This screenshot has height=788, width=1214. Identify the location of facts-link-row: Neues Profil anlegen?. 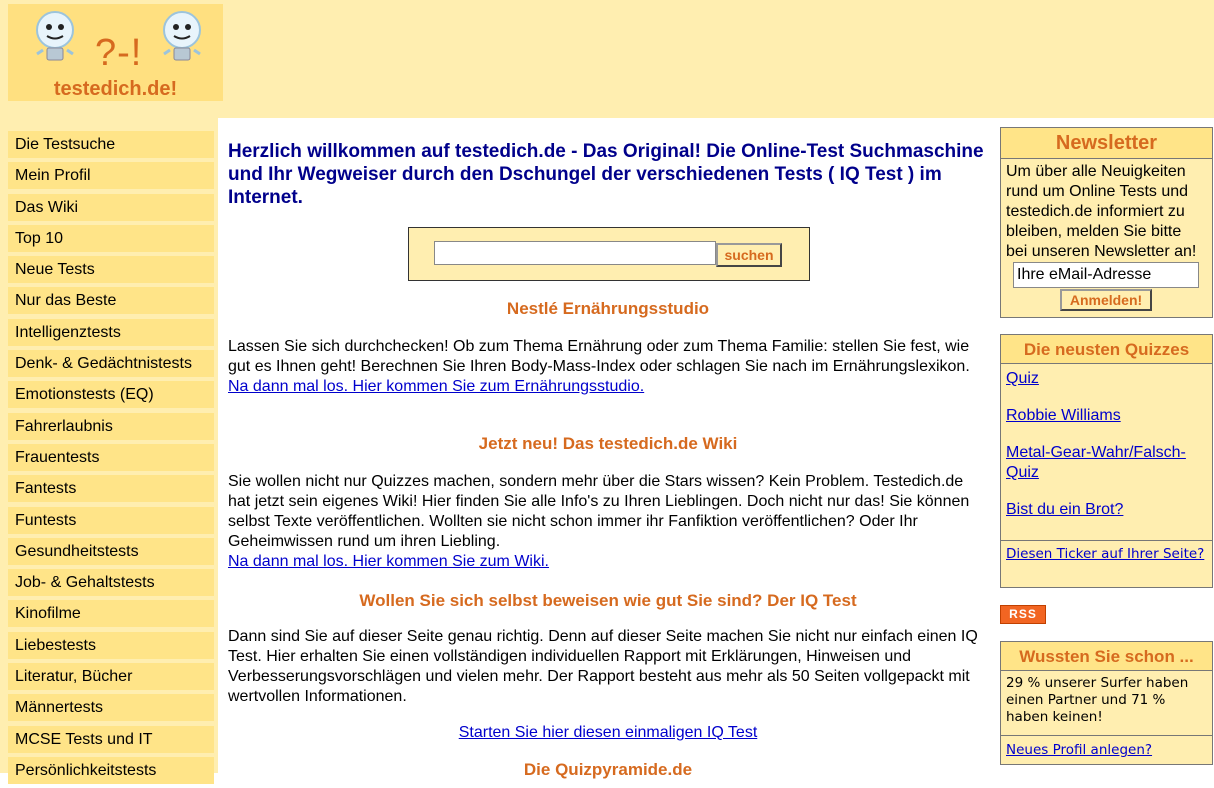
(1106, 747).